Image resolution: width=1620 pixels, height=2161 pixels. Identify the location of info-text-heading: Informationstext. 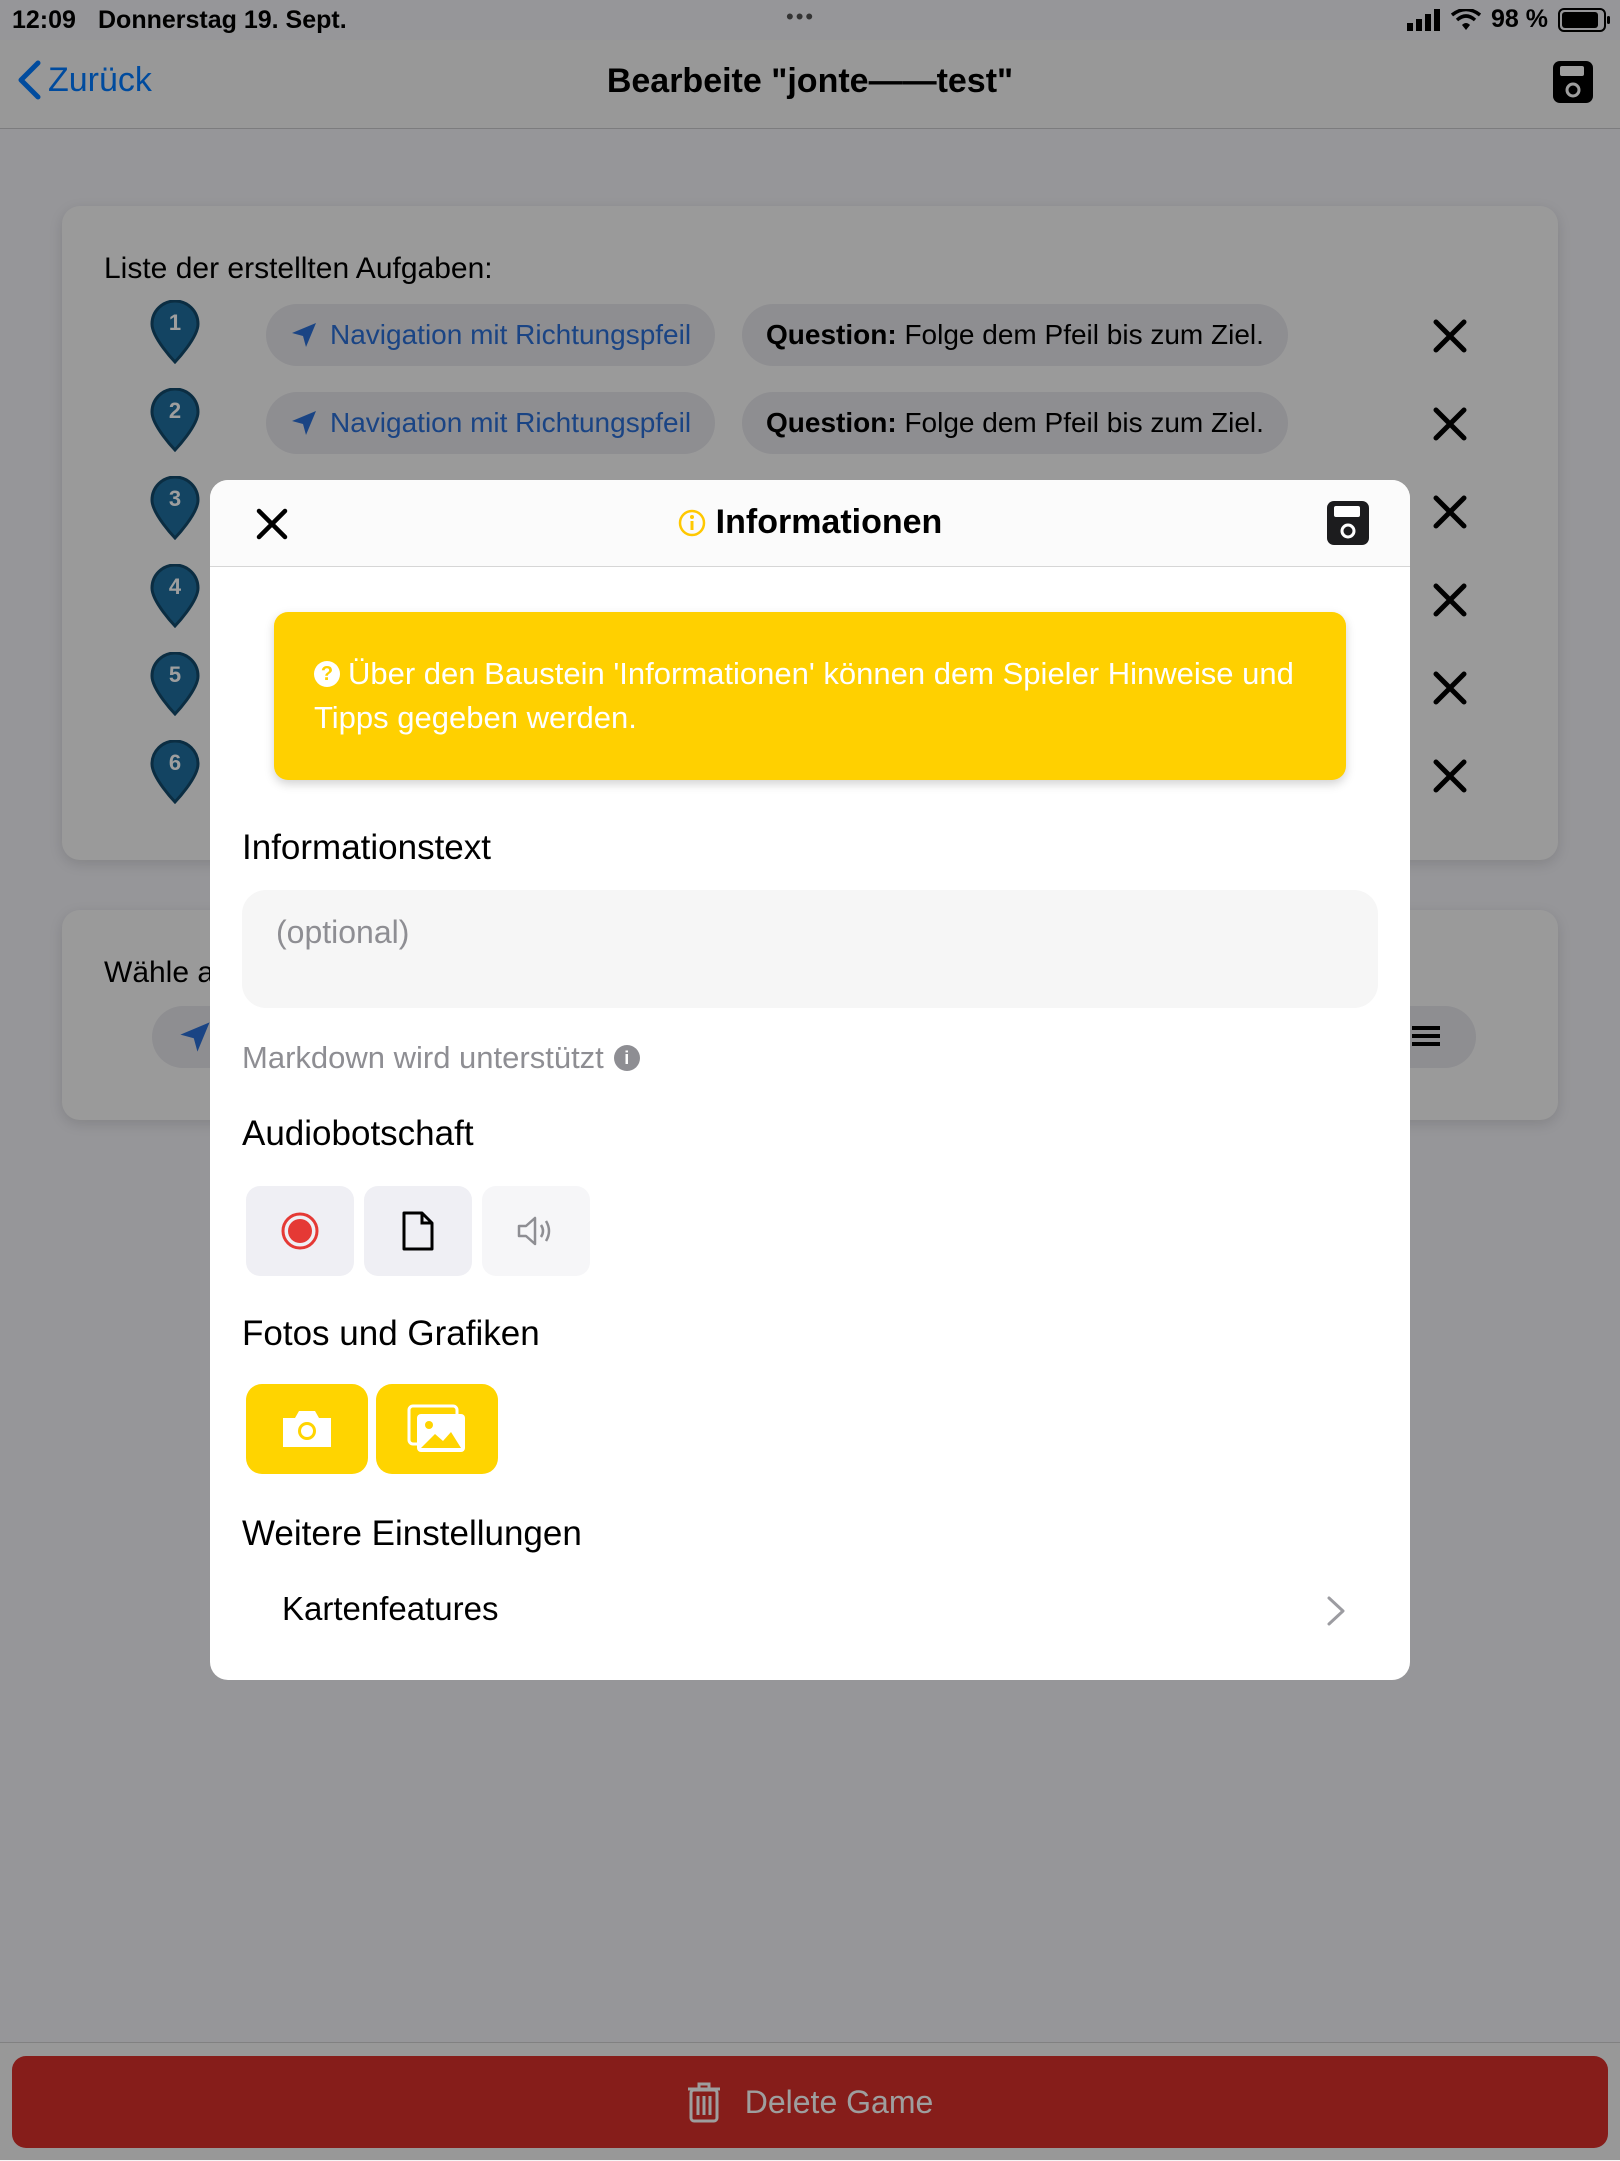
(366, 847).